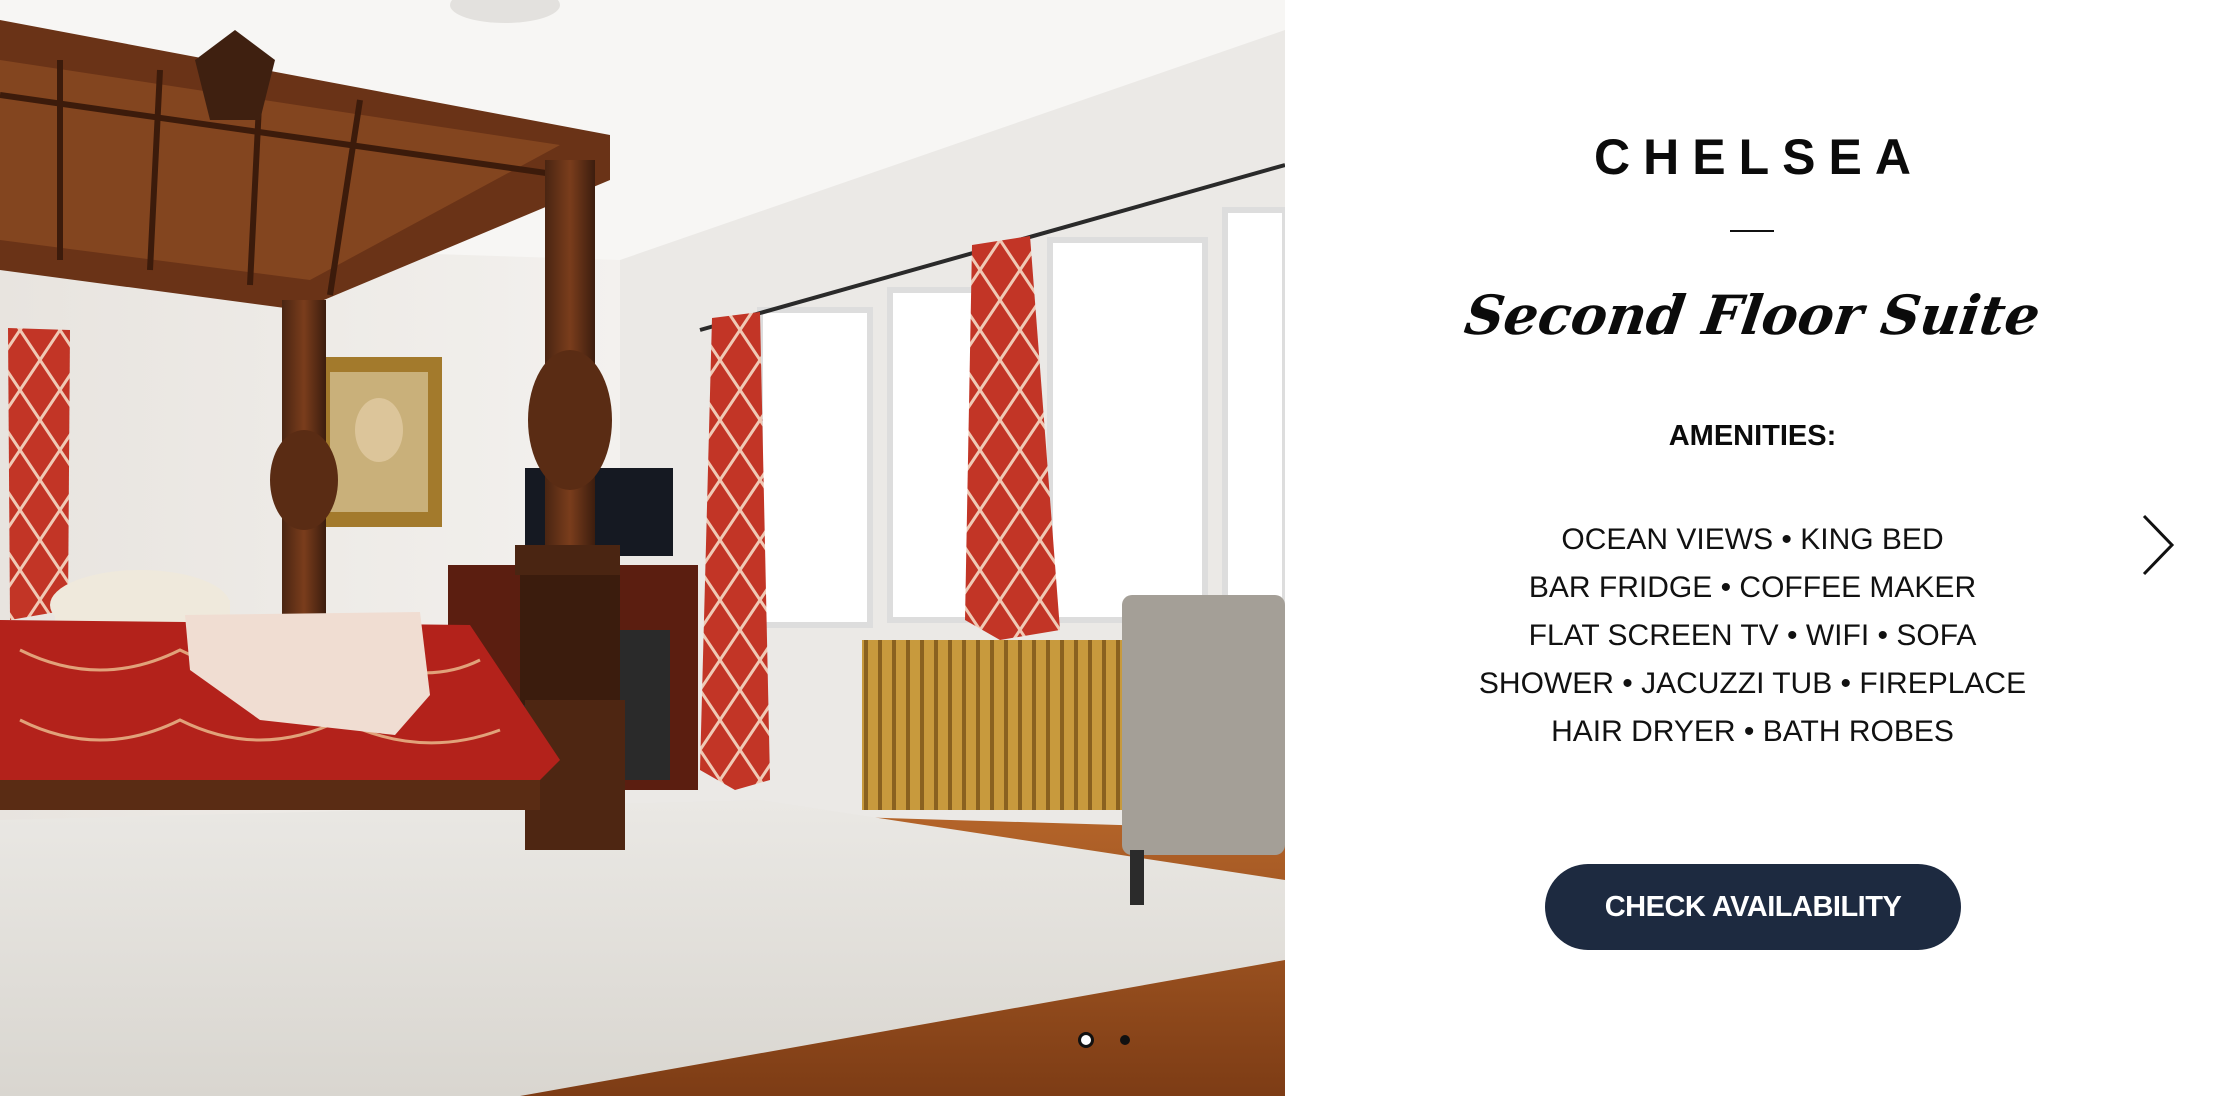 The height and width of the screenshot is (1096, 2220). I want to click on slide-indicator, so click(1104, 1040).